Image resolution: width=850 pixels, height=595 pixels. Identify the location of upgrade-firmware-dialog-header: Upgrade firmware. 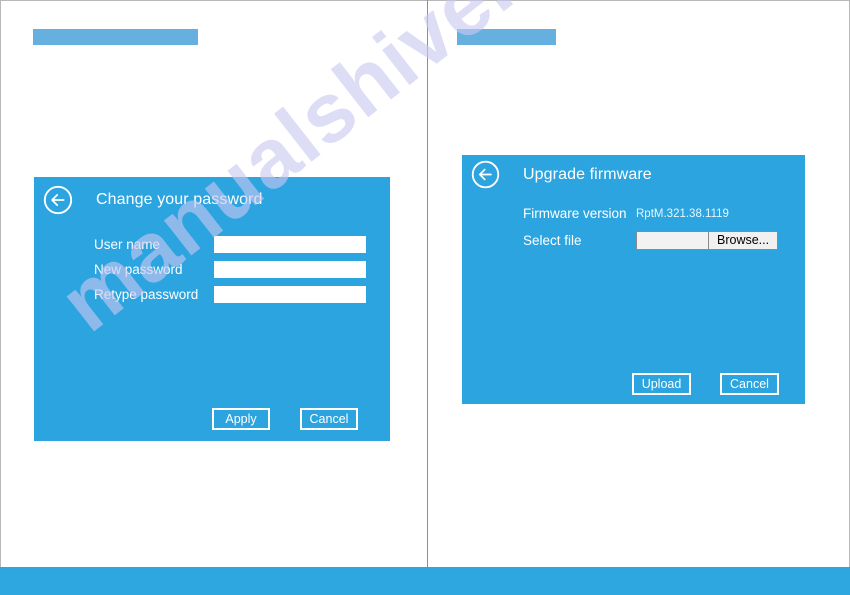
(561, 174).